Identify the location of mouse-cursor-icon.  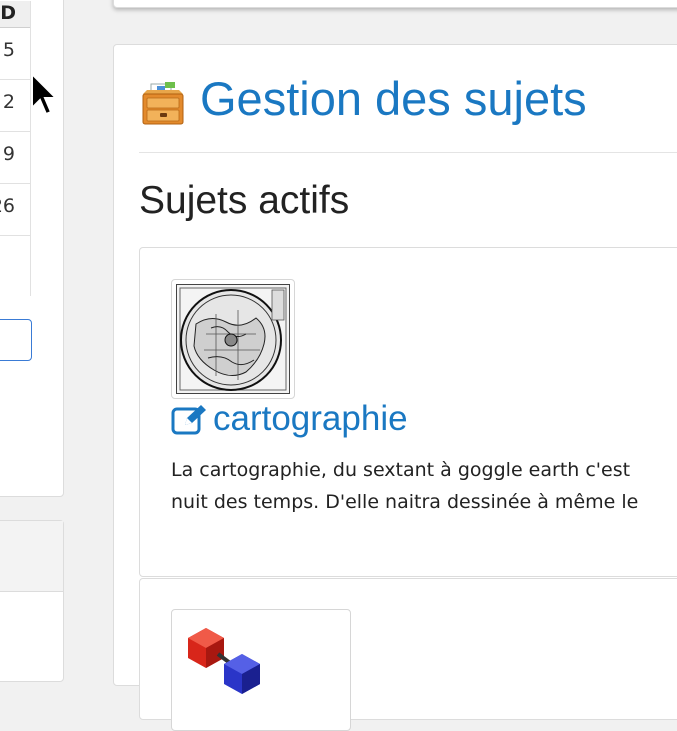
(45, 94).